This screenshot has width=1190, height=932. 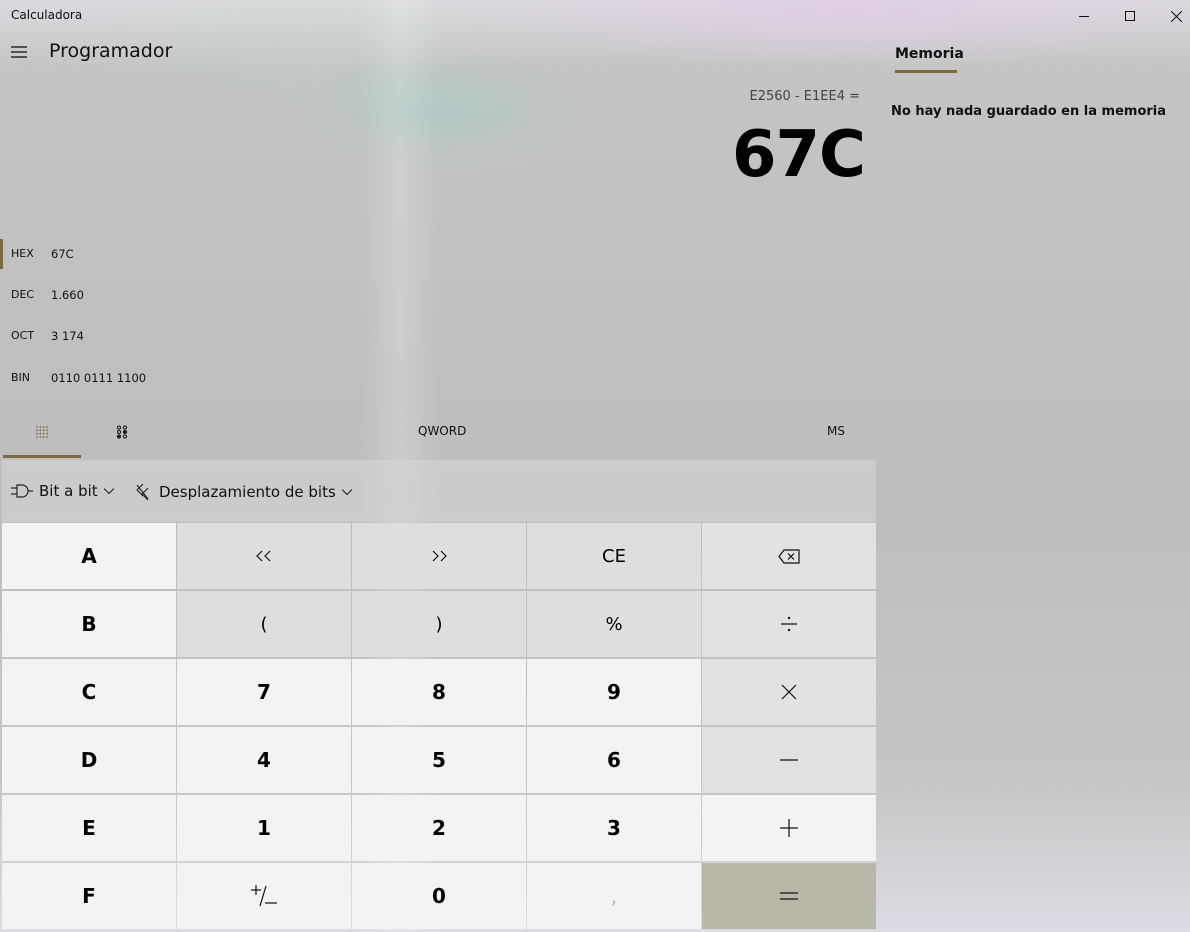 I want to click on digit-7-button: 7, so click(x=264, y=692).